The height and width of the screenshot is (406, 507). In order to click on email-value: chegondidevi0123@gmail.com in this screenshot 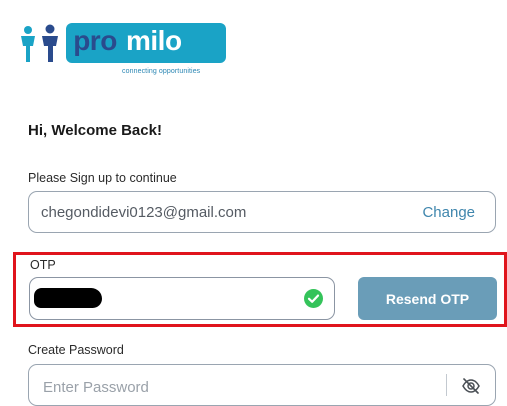, I will do `click(144, 212)`.